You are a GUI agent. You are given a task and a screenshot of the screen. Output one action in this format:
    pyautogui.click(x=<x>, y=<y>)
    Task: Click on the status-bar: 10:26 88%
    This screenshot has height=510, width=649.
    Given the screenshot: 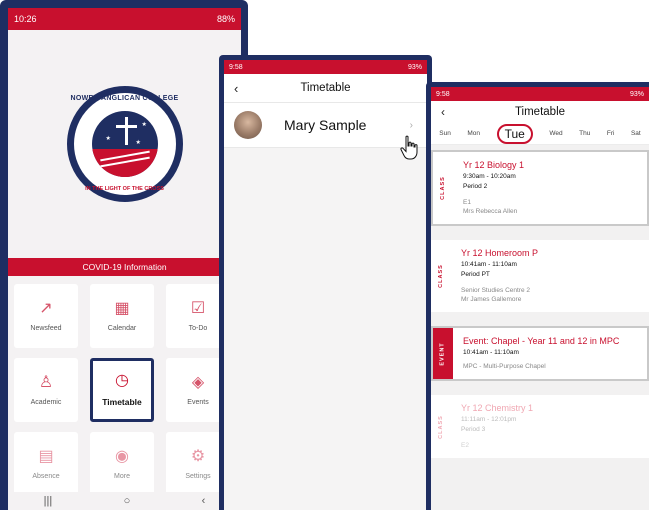 What is the action you would take?
    pyautogui.click(x=124, y=19)
    